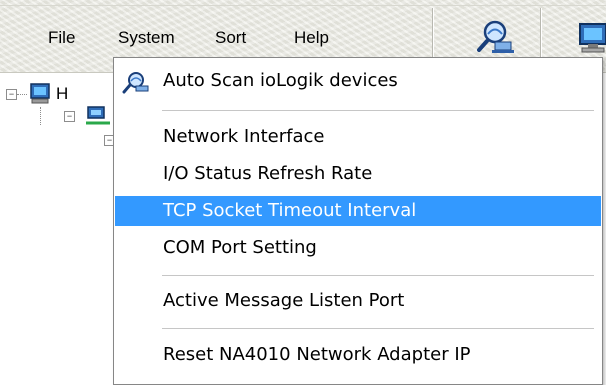 This screenshot has height=385, width=606. I want to click on menu-file: File, so click(61, 38).